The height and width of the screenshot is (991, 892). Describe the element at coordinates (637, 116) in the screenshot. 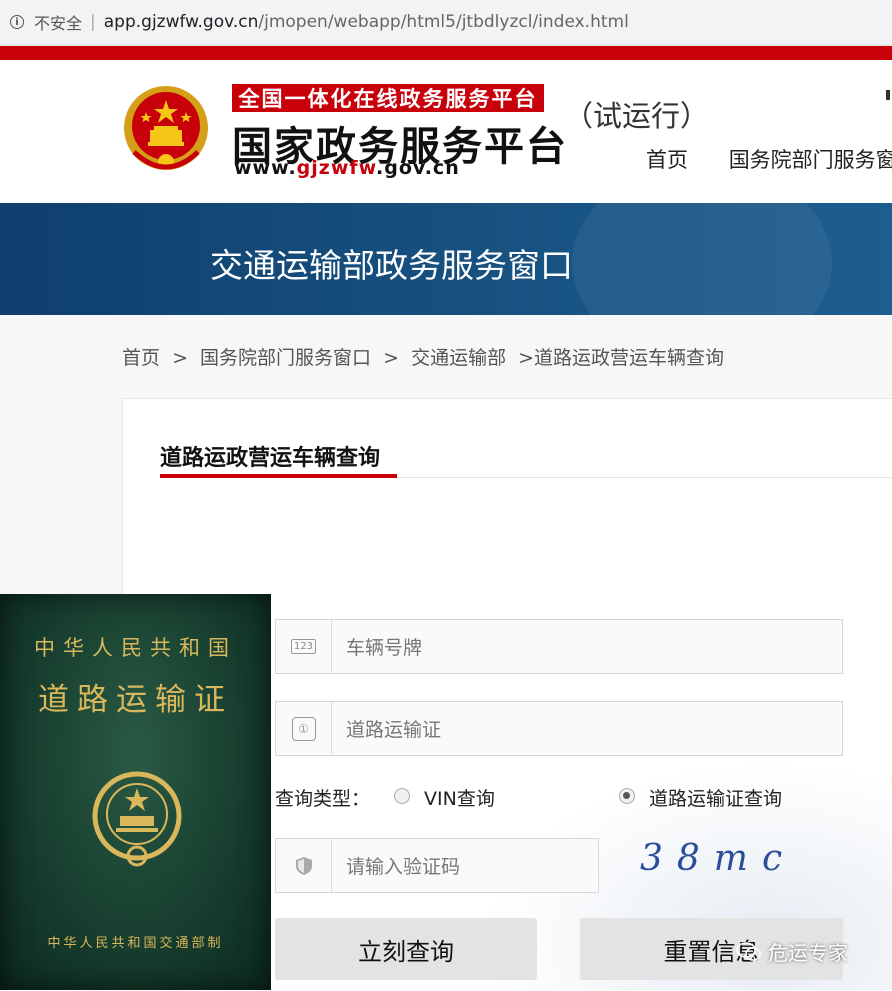

I see `trial-label: （试运行）` at that location.